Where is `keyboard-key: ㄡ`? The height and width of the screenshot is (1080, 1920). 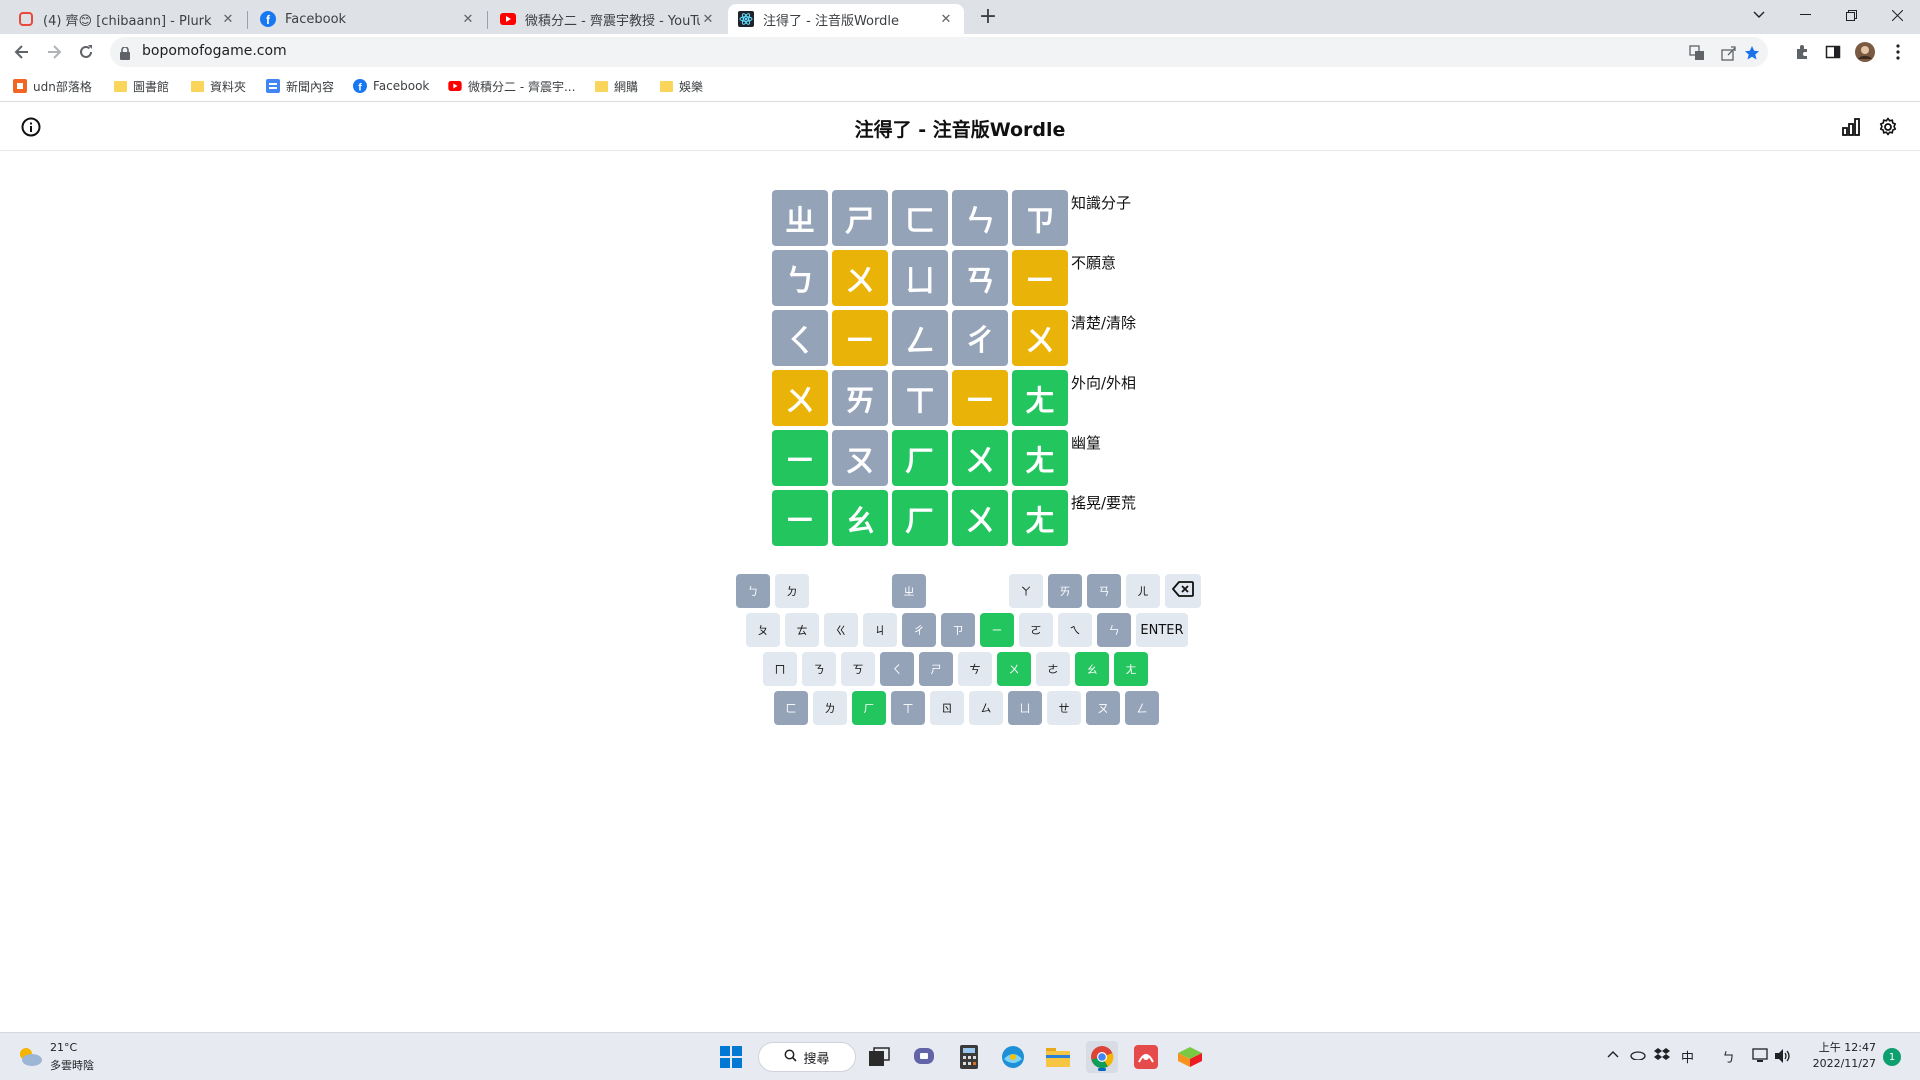
keyboard-key: ㄡ is located at coordinates (1103, 708).